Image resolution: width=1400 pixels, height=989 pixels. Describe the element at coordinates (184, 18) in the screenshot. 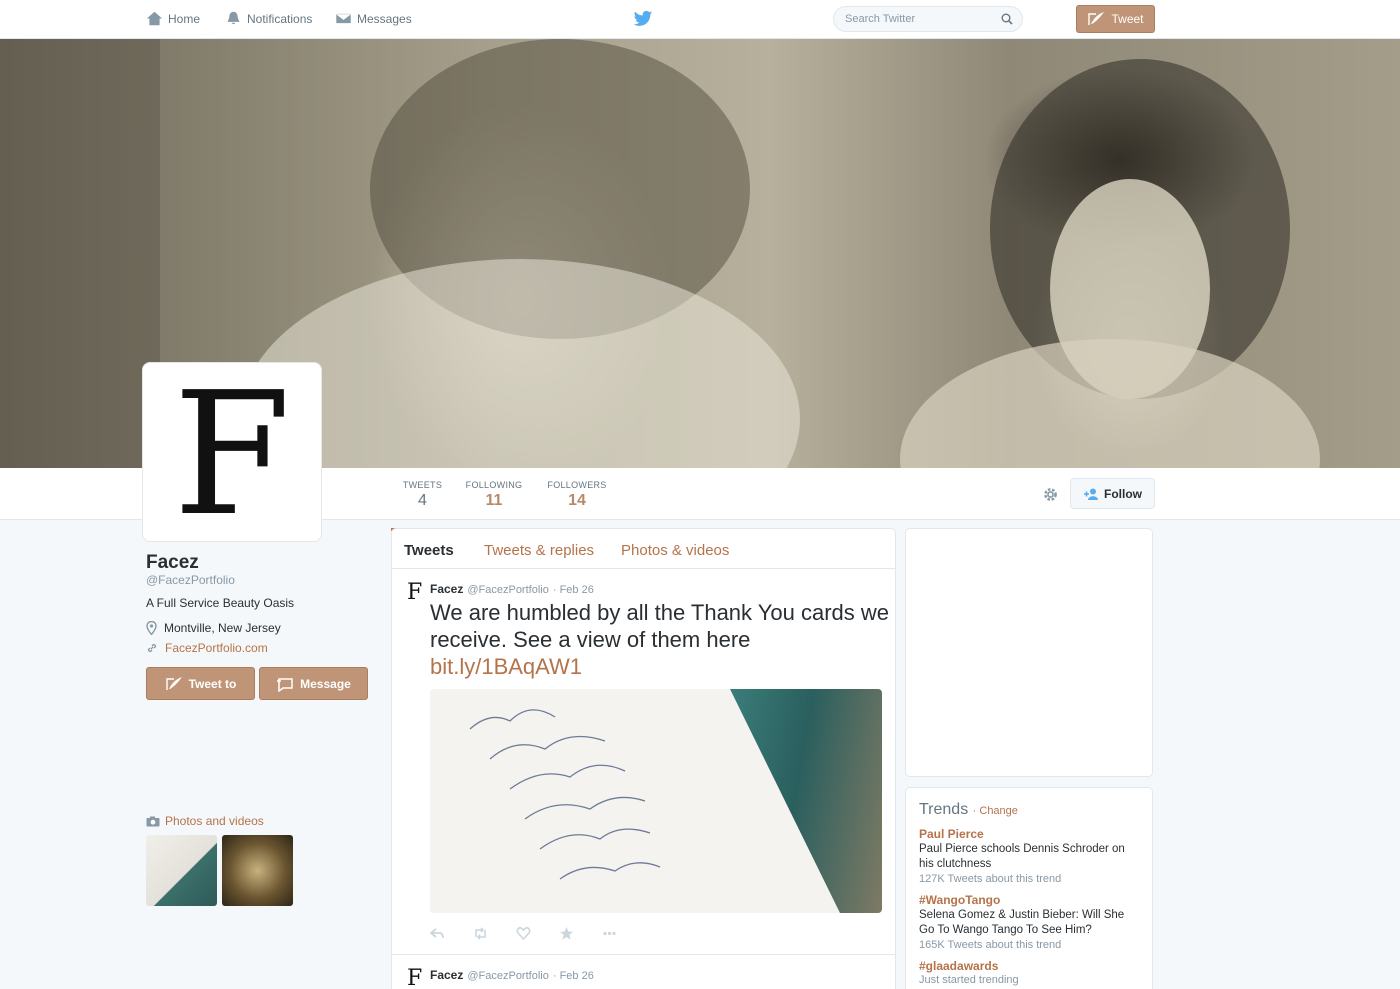

I see `nav-home-label: Home` at that location.